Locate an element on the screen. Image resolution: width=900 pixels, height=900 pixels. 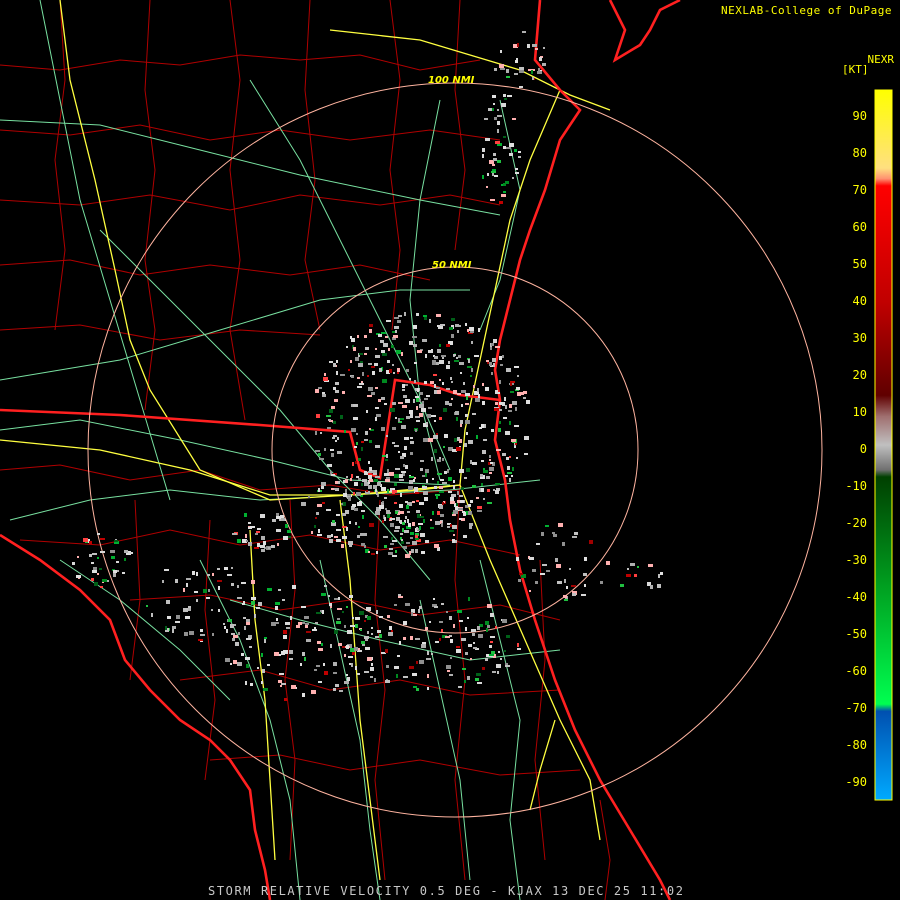
range-ring-label-100: 100 NMI is located at coordinates (451, 80).